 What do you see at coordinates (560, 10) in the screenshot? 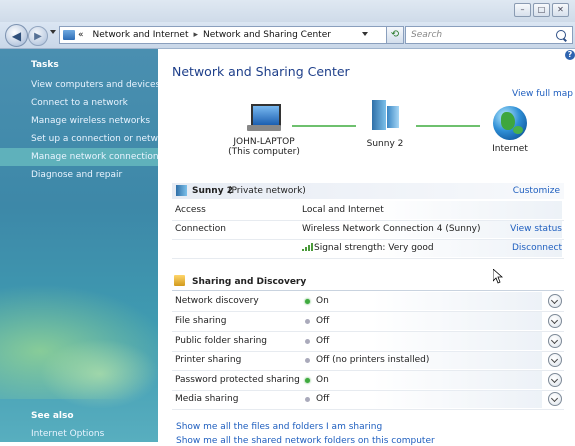
I see `close-button: ✕` at bounding box center [560, 10].